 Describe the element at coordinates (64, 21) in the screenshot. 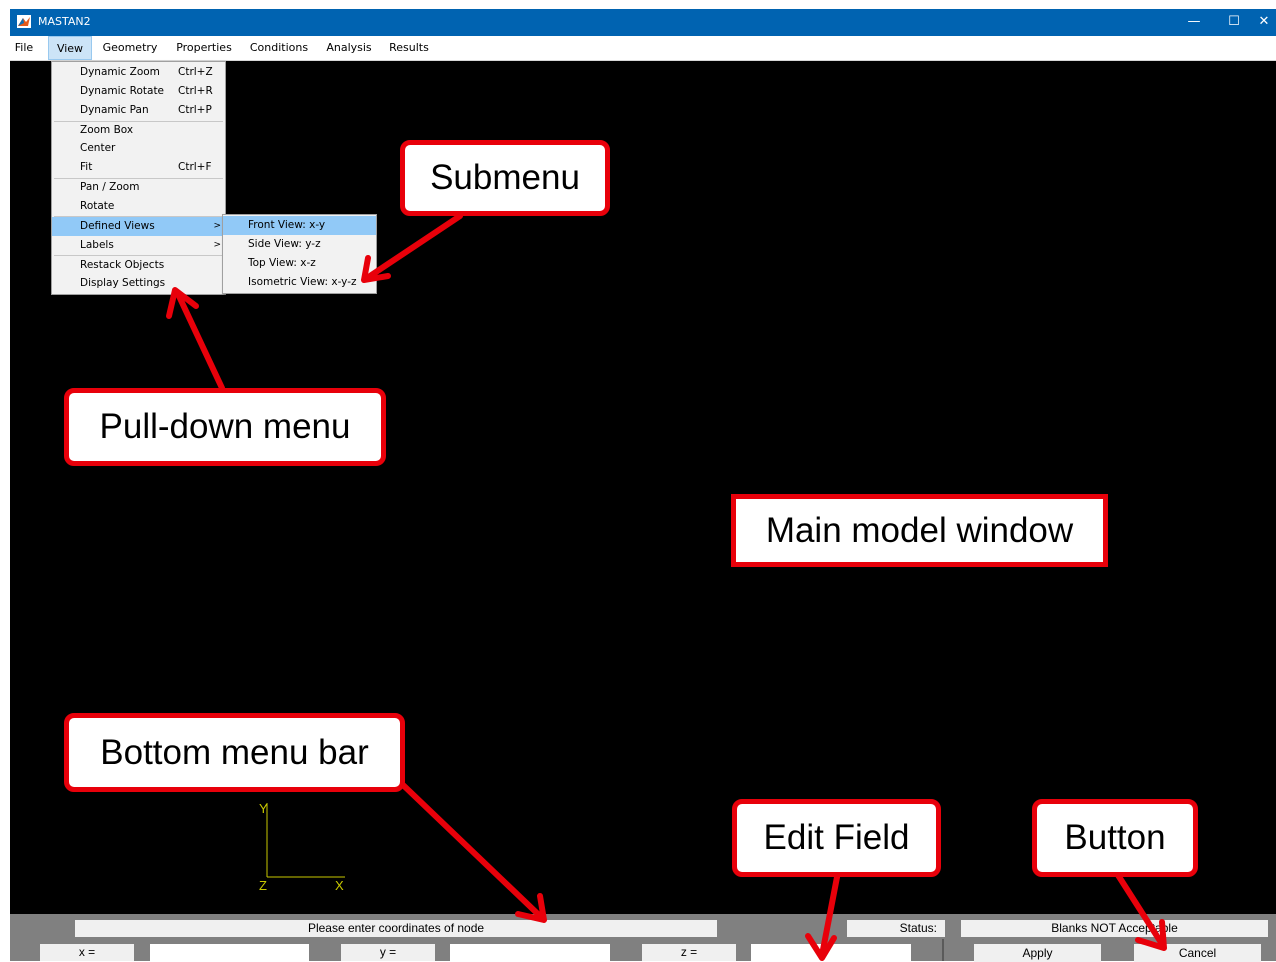

I see `window-title: MASTAN2` at that location.